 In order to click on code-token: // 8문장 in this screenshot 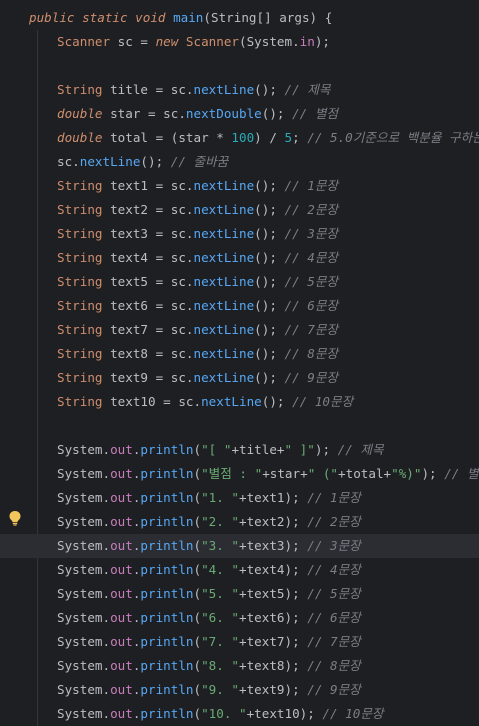, I will do `click(311, 353)`.